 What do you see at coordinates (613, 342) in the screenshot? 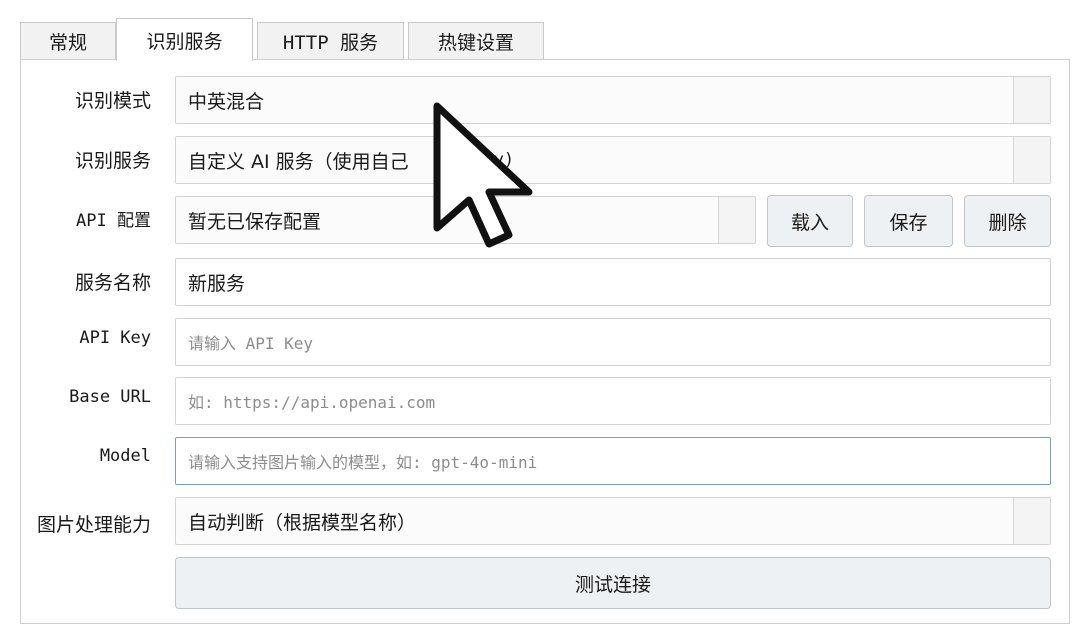
I see `api-key-input: 请输入 API Key` at bounding box center [613, 342].